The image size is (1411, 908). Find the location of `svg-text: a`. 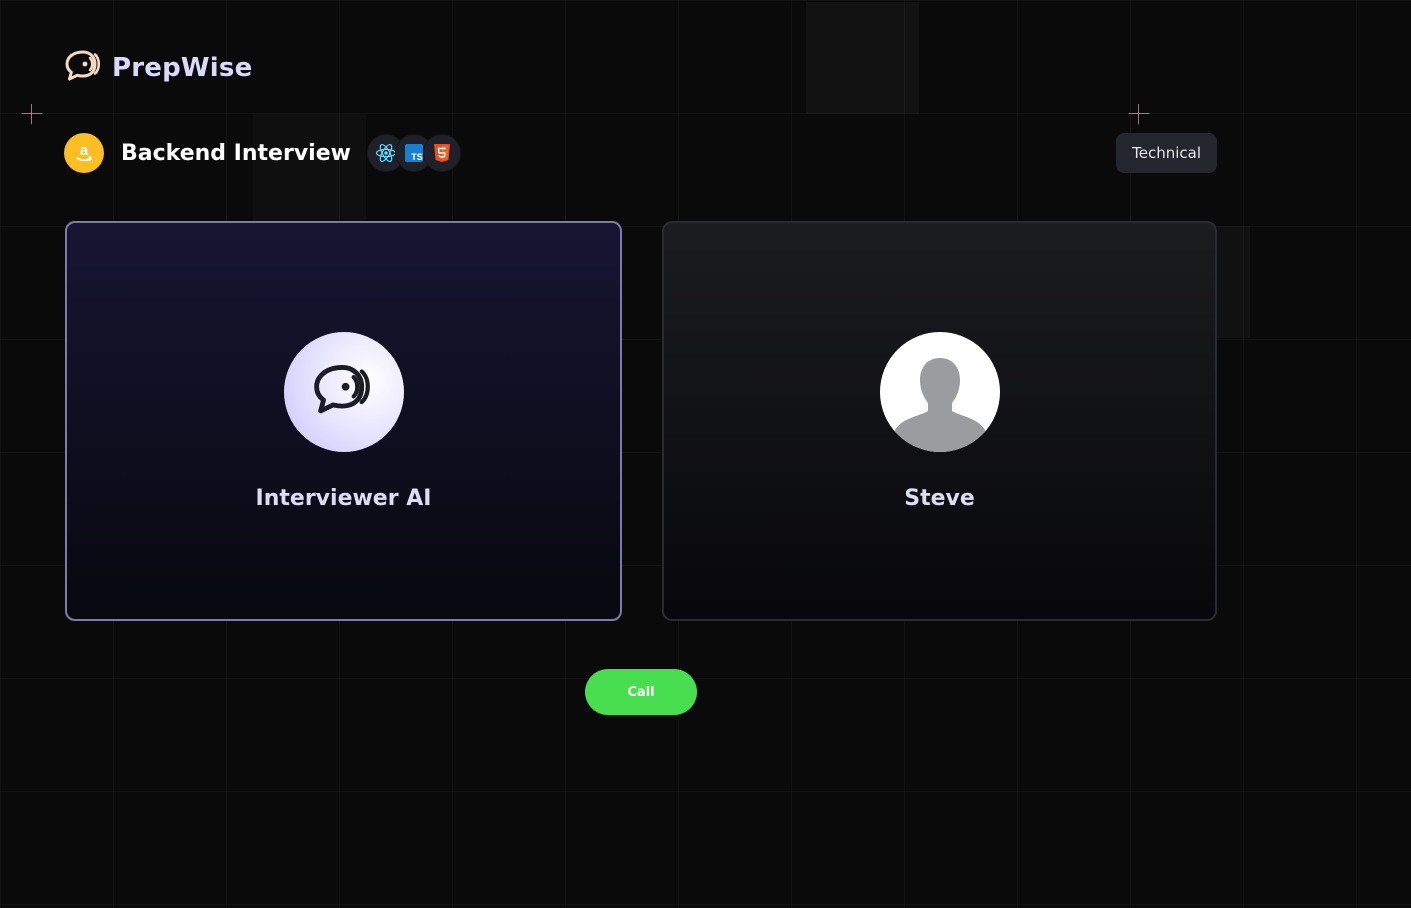

svg-text: a is located at coordinates (84, 150).